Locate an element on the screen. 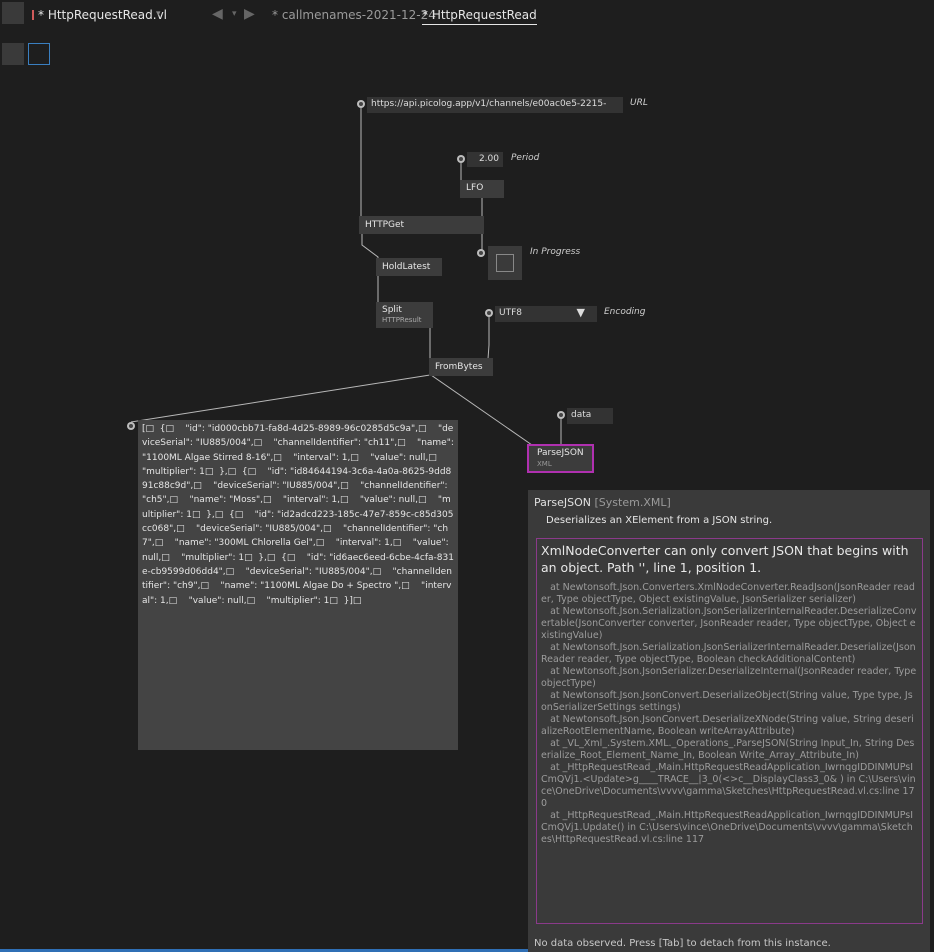  frombytes-node: FromBytes is located at coordinates (461, 367).